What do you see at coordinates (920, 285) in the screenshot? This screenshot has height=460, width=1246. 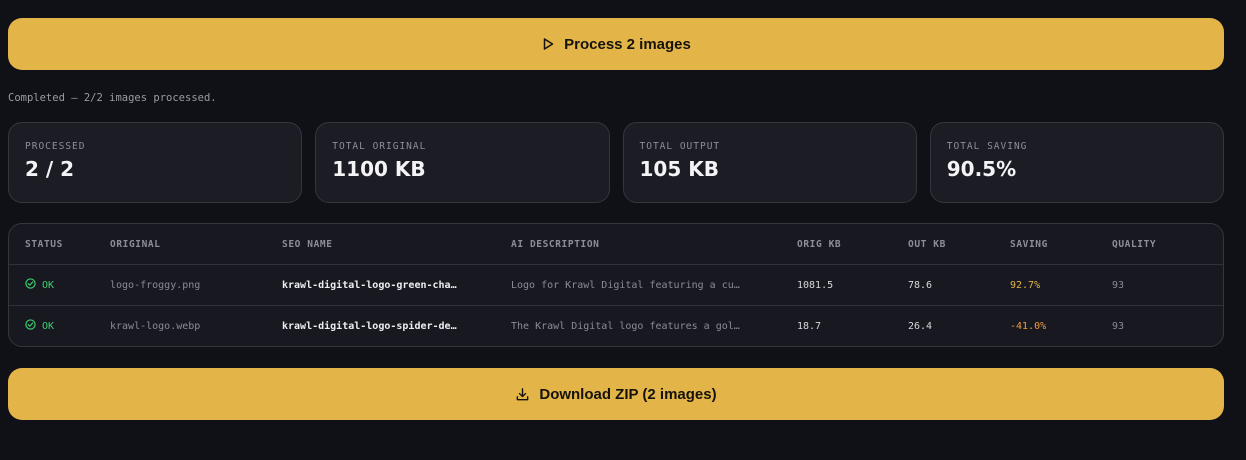 I see `out-kb: 78.6` at bounding box center [920, 285].